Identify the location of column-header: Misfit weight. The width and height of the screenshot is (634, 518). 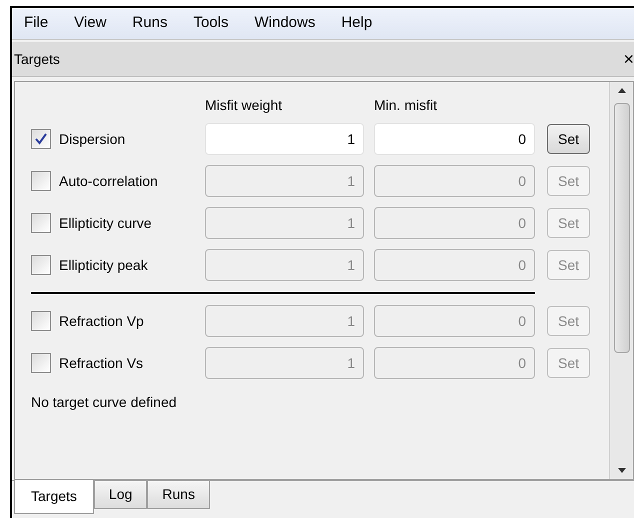
(244, 105).